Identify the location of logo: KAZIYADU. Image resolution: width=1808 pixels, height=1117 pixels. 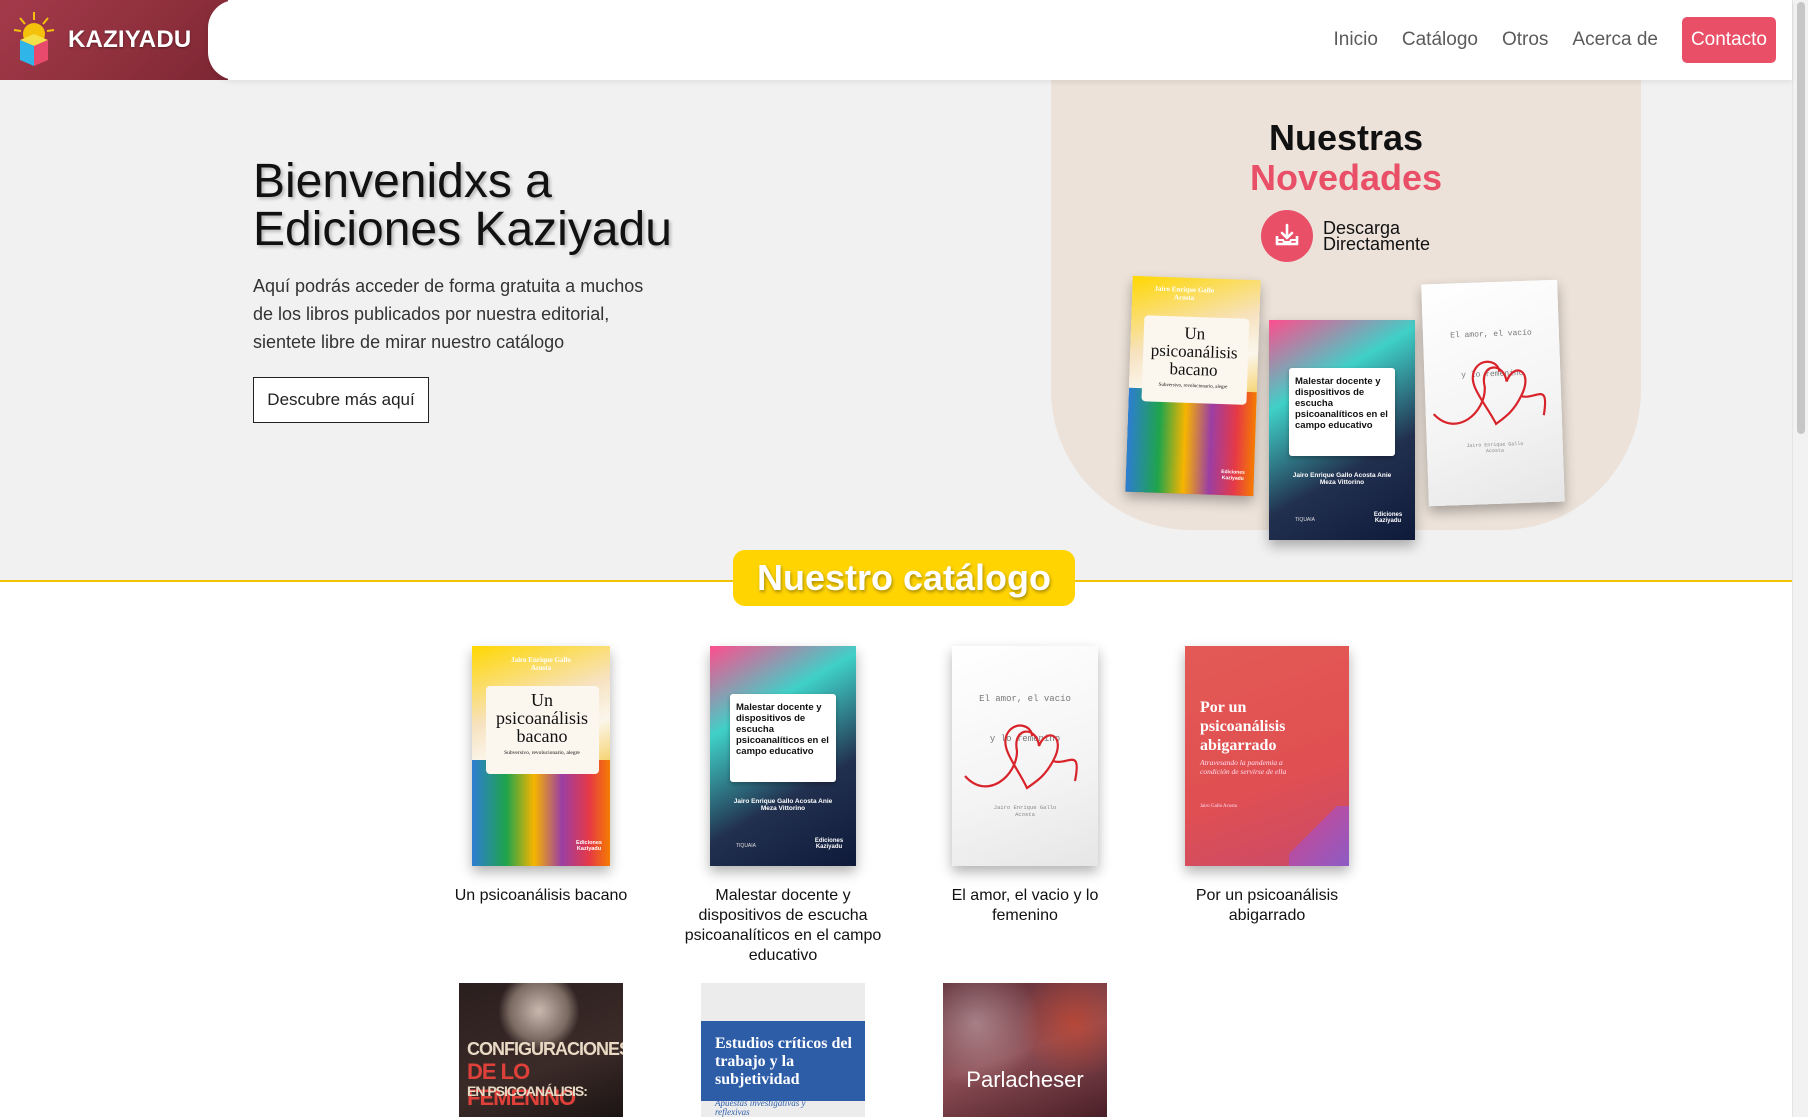
(114, 40).